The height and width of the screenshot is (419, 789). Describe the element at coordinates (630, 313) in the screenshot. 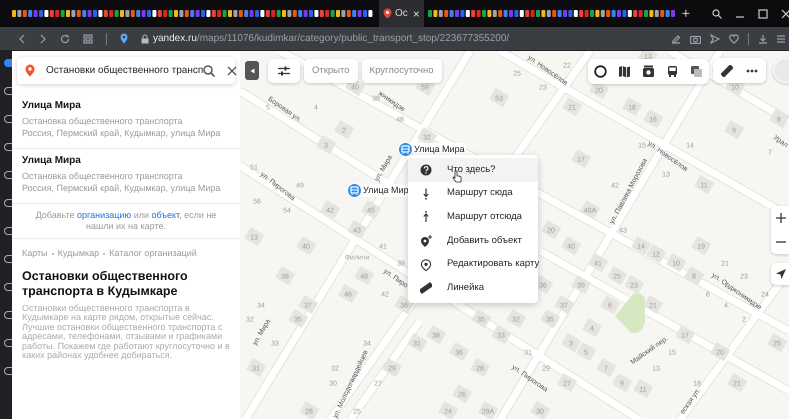

I see `park` at that location.